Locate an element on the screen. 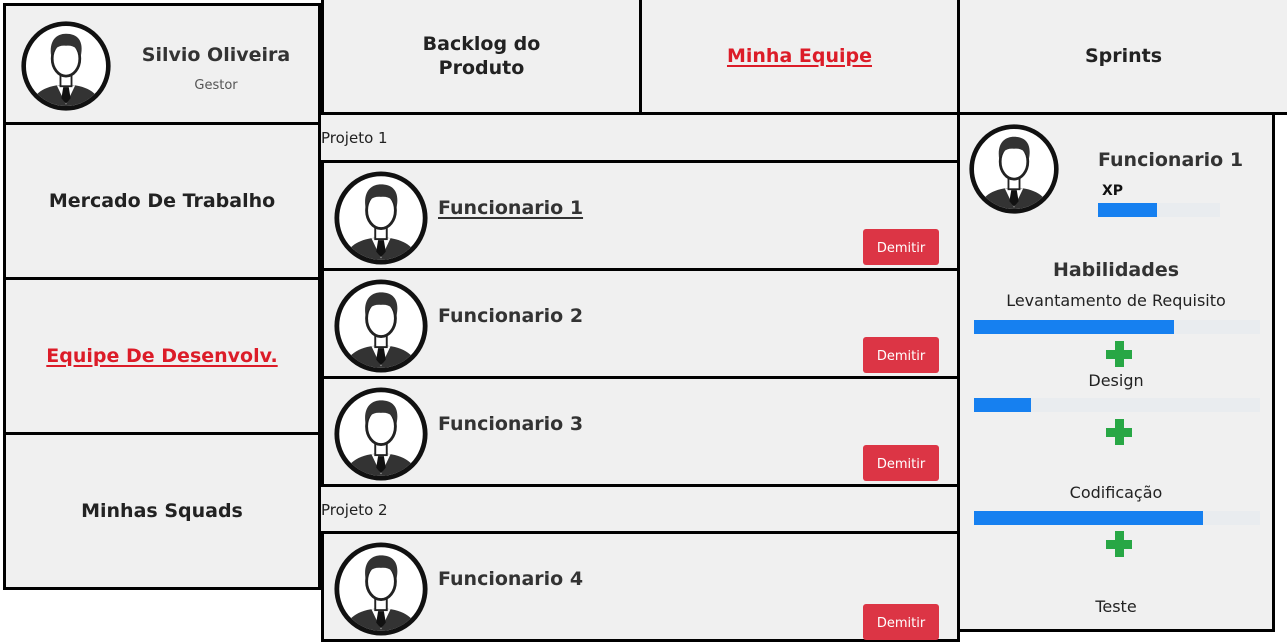  tab-sprints: Sprints is located at coordinates (1122, 57).